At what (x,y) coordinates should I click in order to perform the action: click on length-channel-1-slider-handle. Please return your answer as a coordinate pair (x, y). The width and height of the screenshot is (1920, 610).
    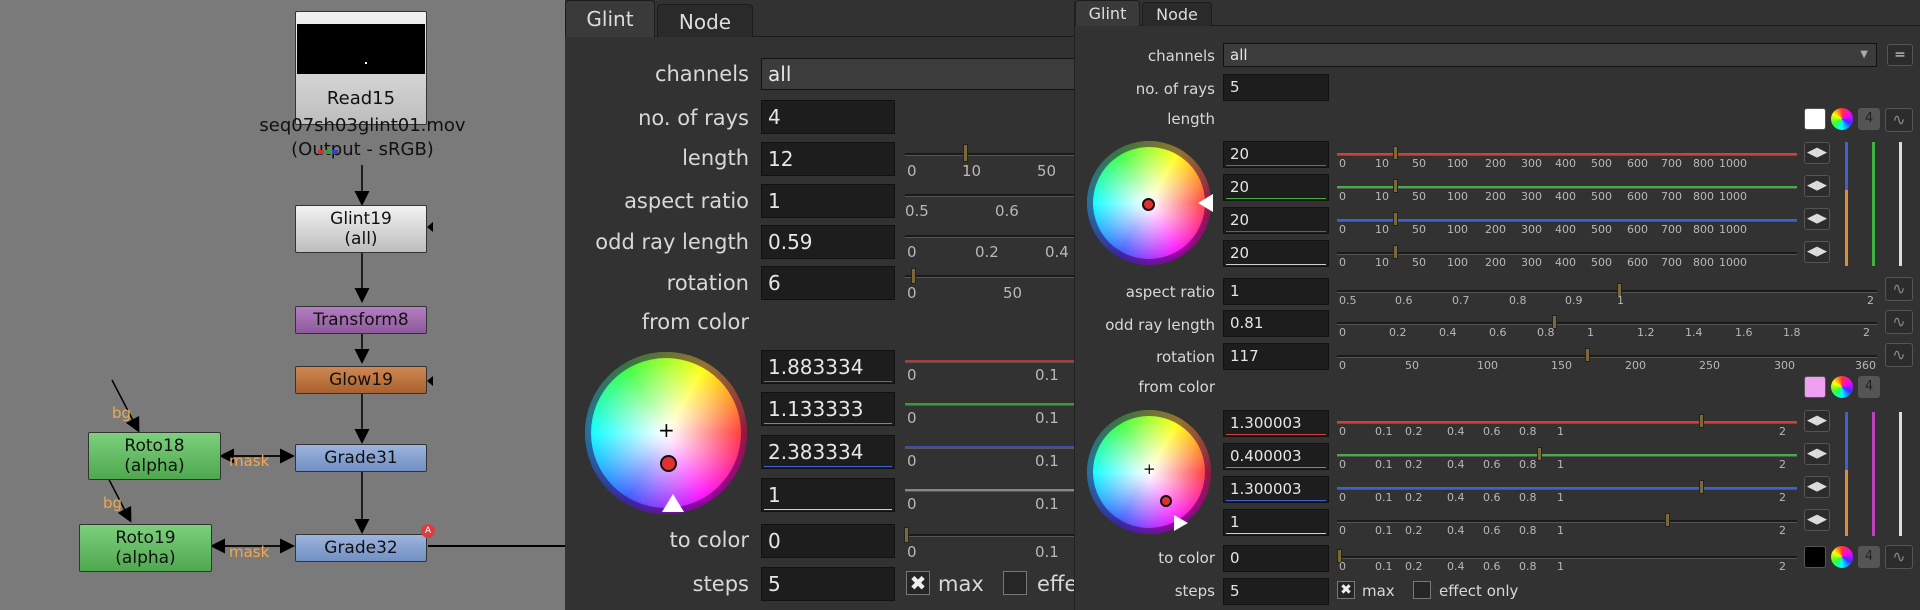
    Looking at the image, I should click on (1395, 186).